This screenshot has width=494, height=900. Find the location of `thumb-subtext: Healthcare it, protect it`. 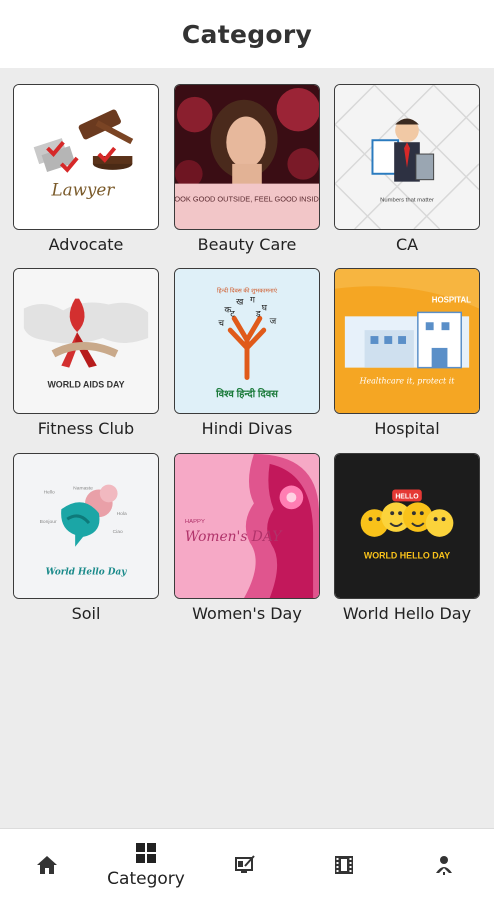

thumb-subtext: Healthcare it, protect it is located at coordinates (407, 380).